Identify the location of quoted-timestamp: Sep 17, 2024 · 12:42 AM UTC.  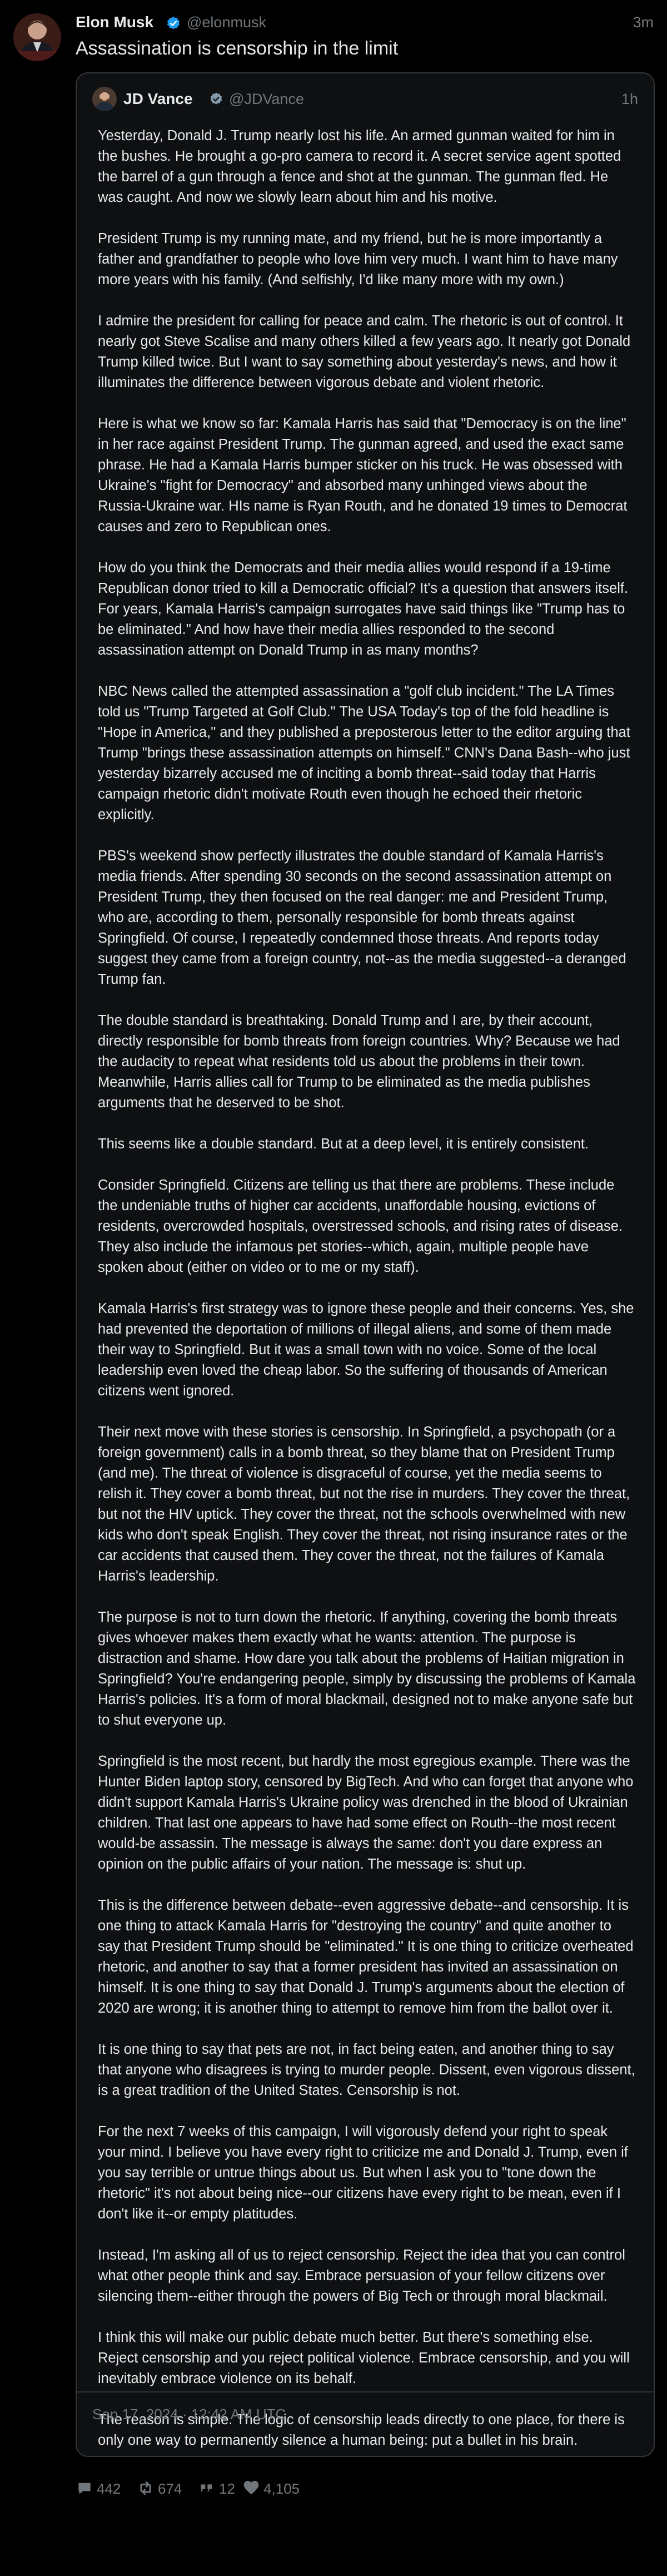
(189, 2415).